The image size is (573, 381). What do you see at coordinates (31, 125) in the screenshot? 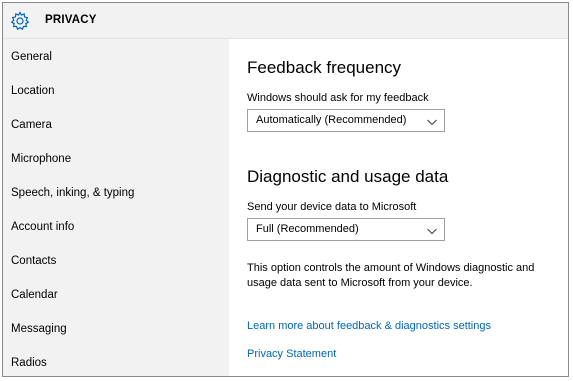
I see `sidebar-item-camera: Camera` at bounding box center [31, 125].